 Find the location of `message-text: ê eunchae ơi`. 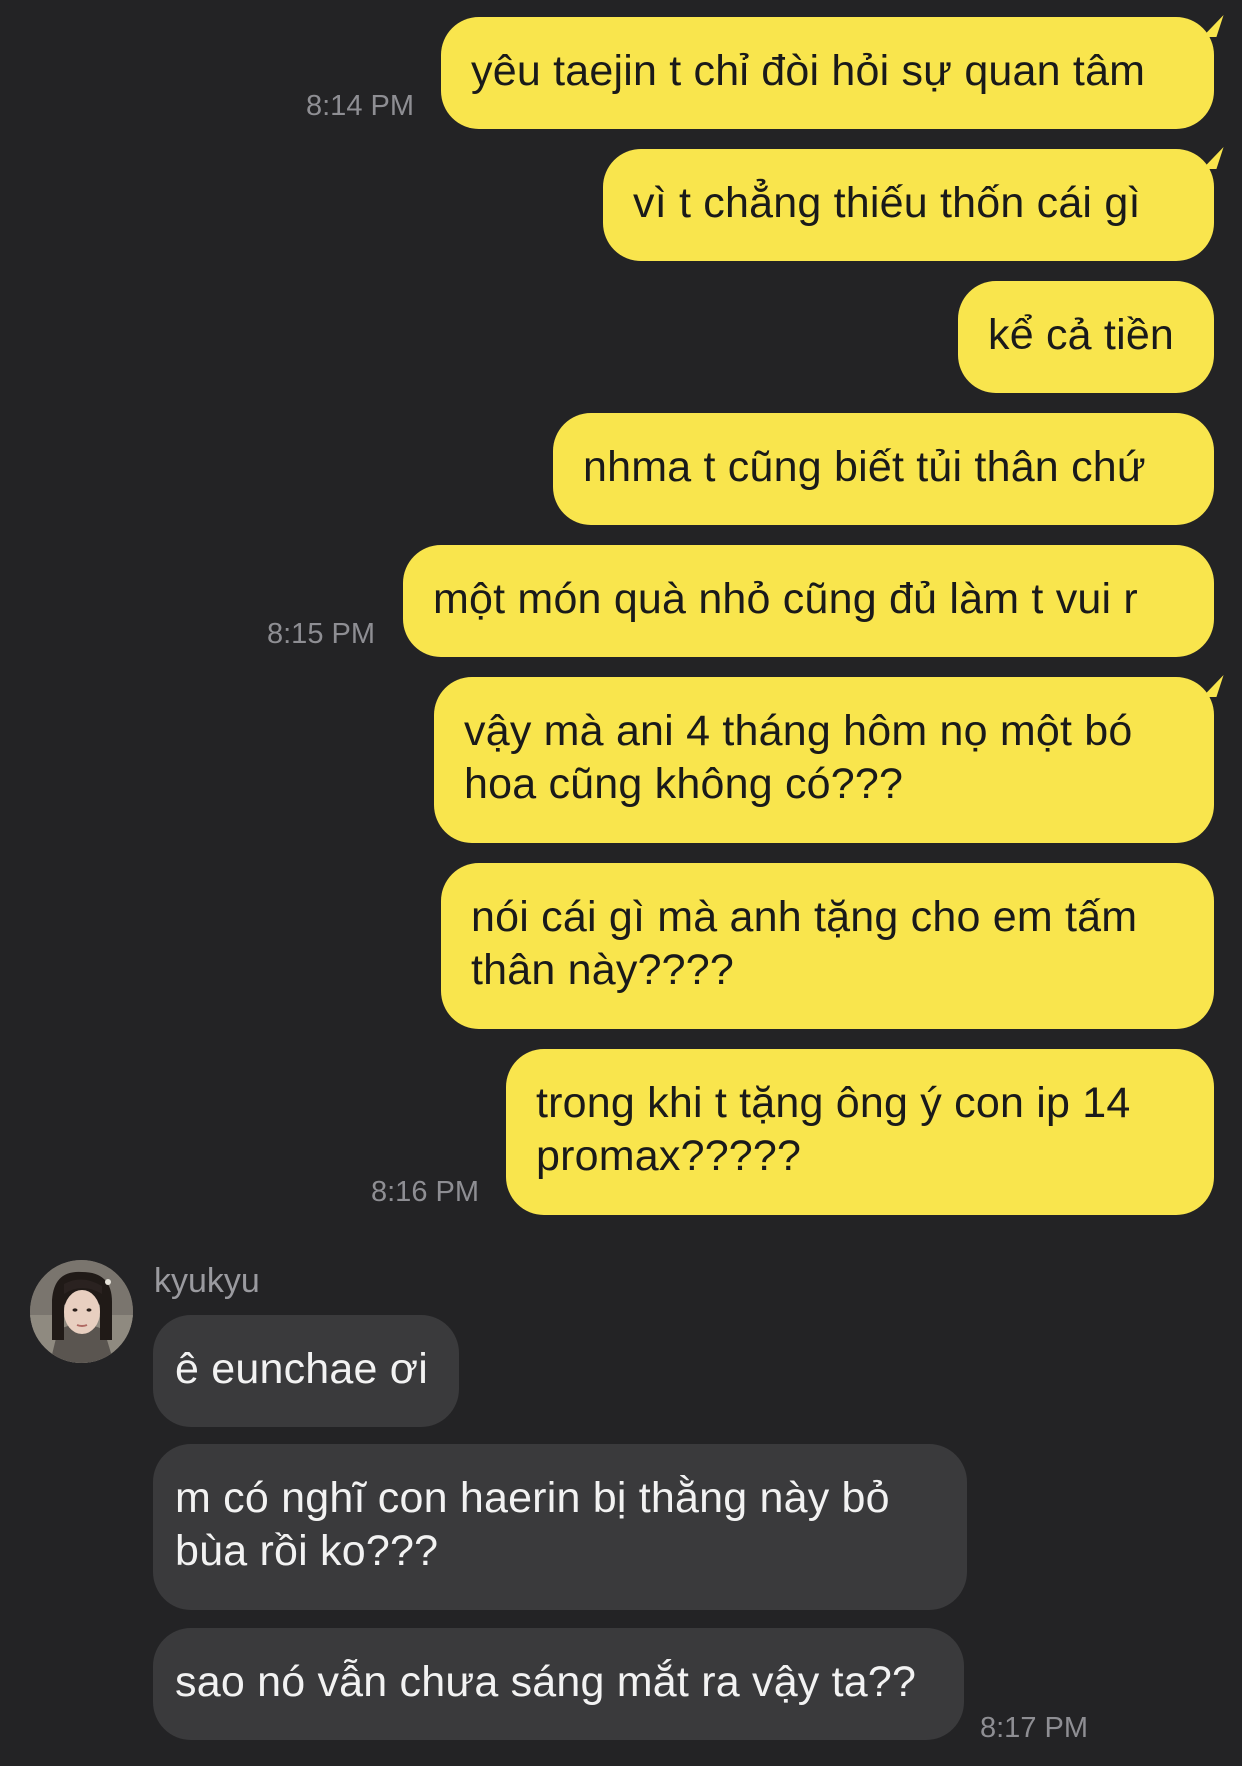

message-text: ê eunchae ơi is located at coordinates (301, 1369).